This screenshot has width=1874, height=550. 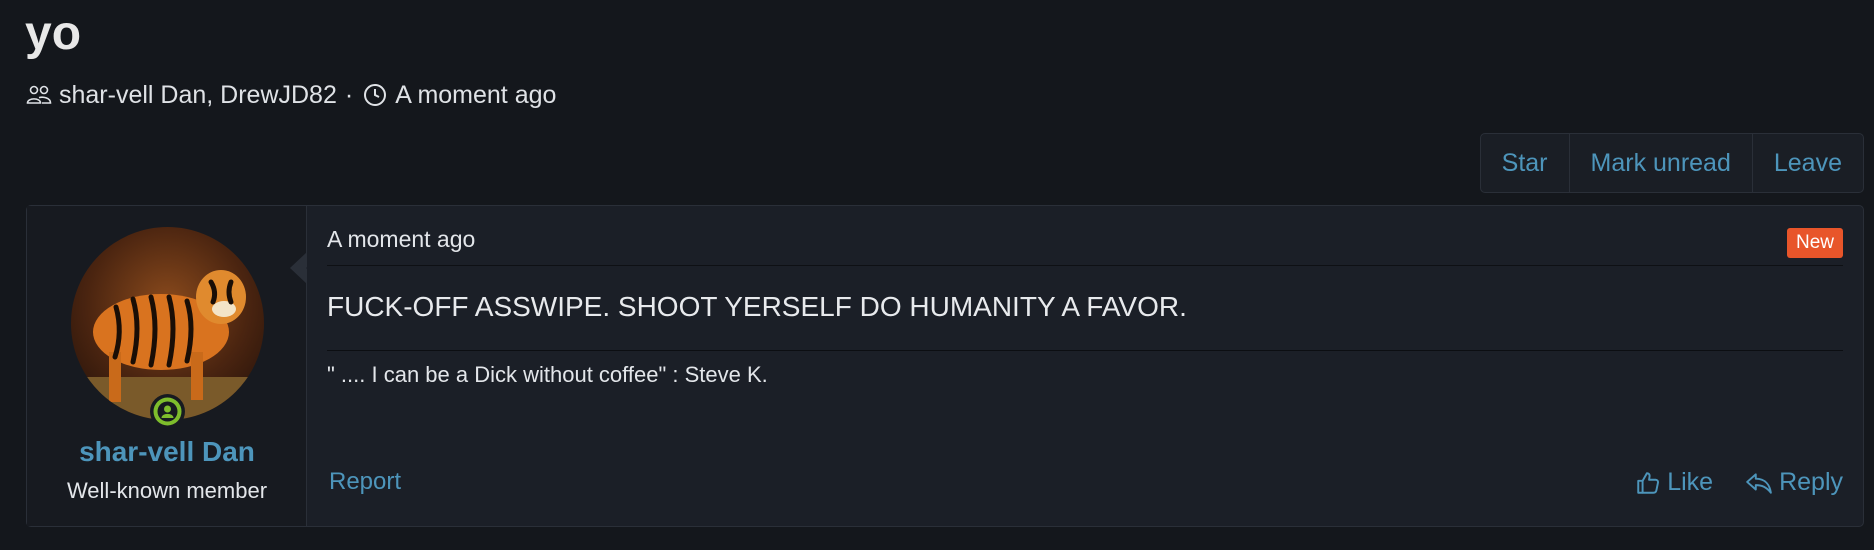 What do you see at coordinates (167, 490) in the screenshot?
I see `author-title: Well-known member` at bounding box center [167, 490].